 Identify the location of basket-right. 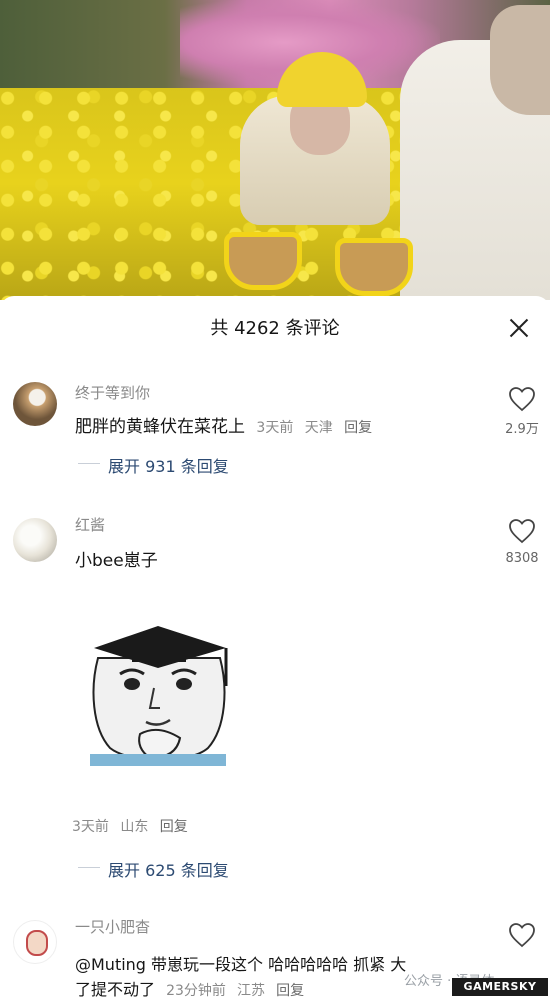
(374, 267).